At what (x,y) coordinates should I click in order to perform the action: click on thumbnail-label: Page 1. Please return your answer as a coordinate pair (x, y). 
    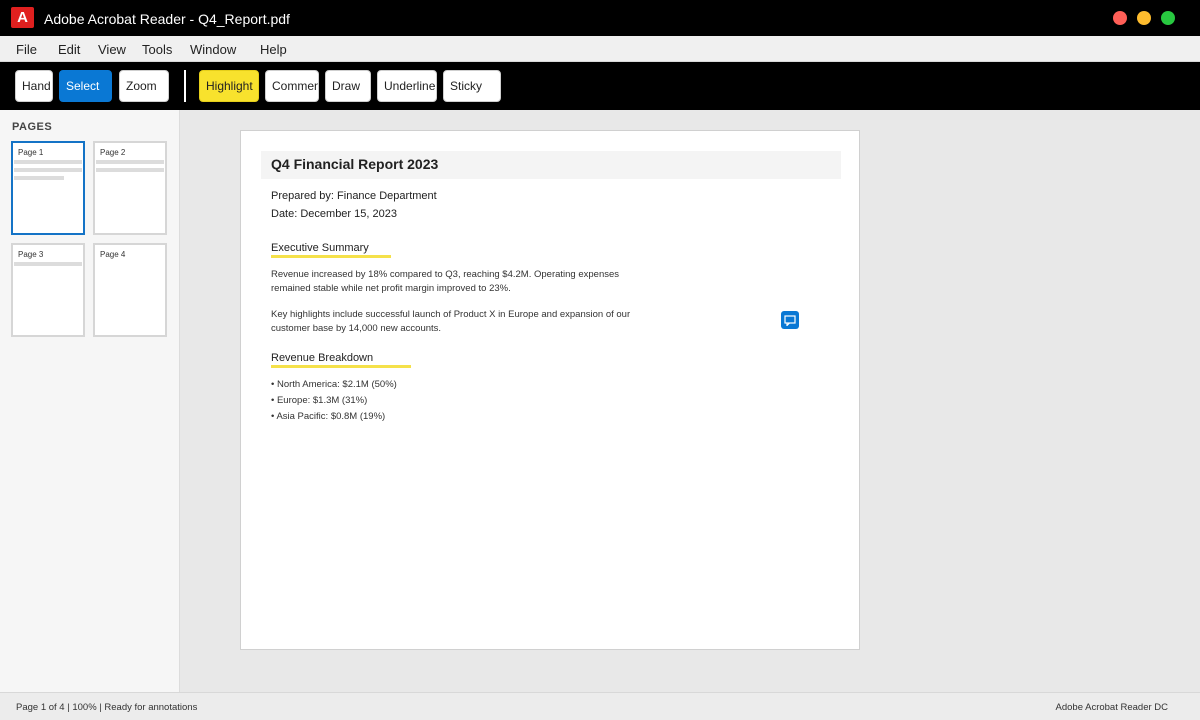
    Looking at the image, I should click on (31, 152).